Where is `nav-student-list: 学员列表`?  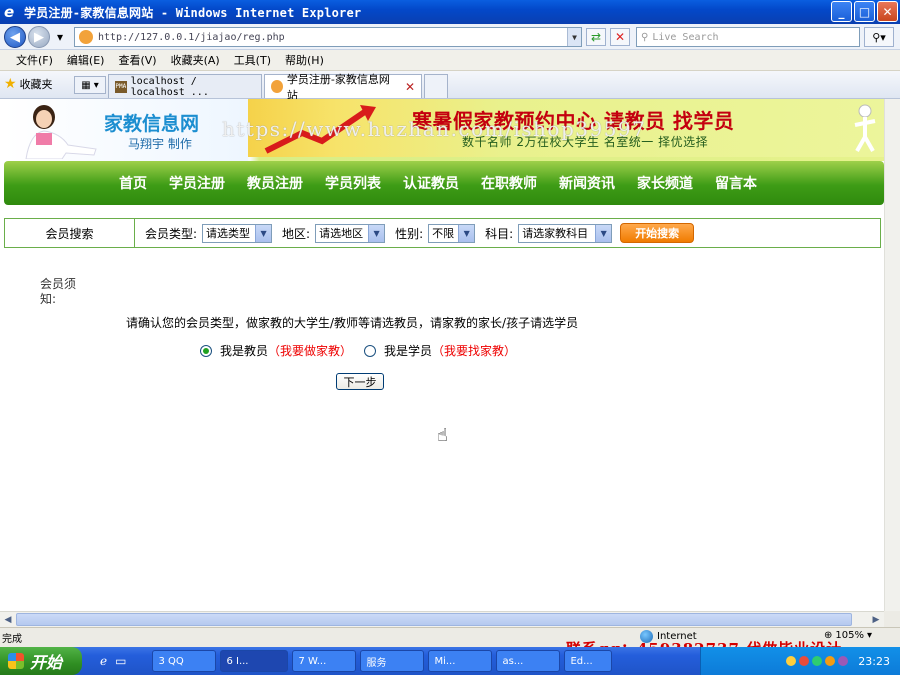
nav-student-list: 学员列表 is located at coordinates (353, 183).